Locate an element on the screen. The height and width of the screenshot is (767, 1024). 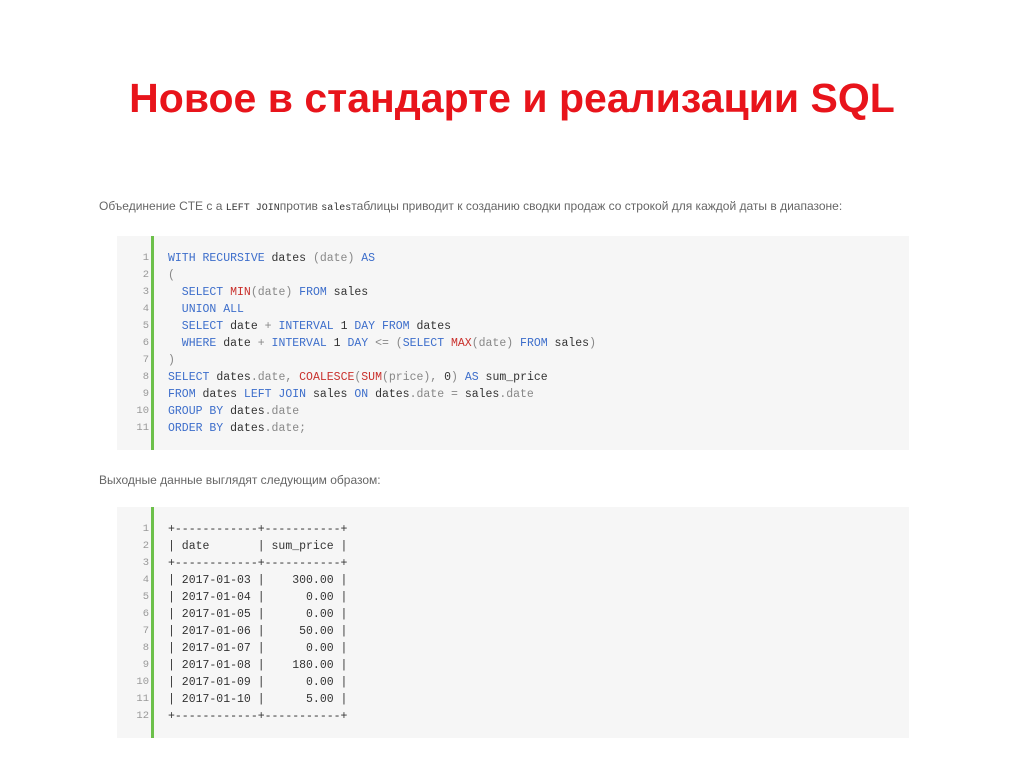
line-number: 4 is located at coordinates (145, 580).